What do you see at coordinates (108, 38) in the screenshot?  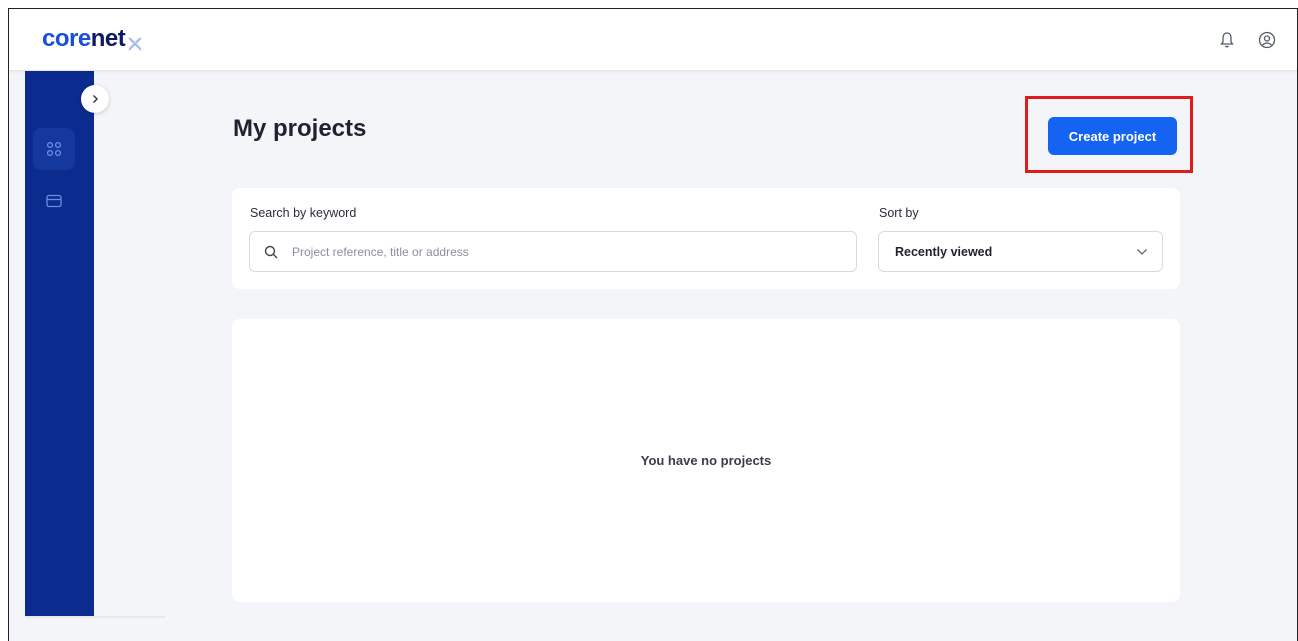 I see `logo-text-net: net` at bounding box center [108, 38].